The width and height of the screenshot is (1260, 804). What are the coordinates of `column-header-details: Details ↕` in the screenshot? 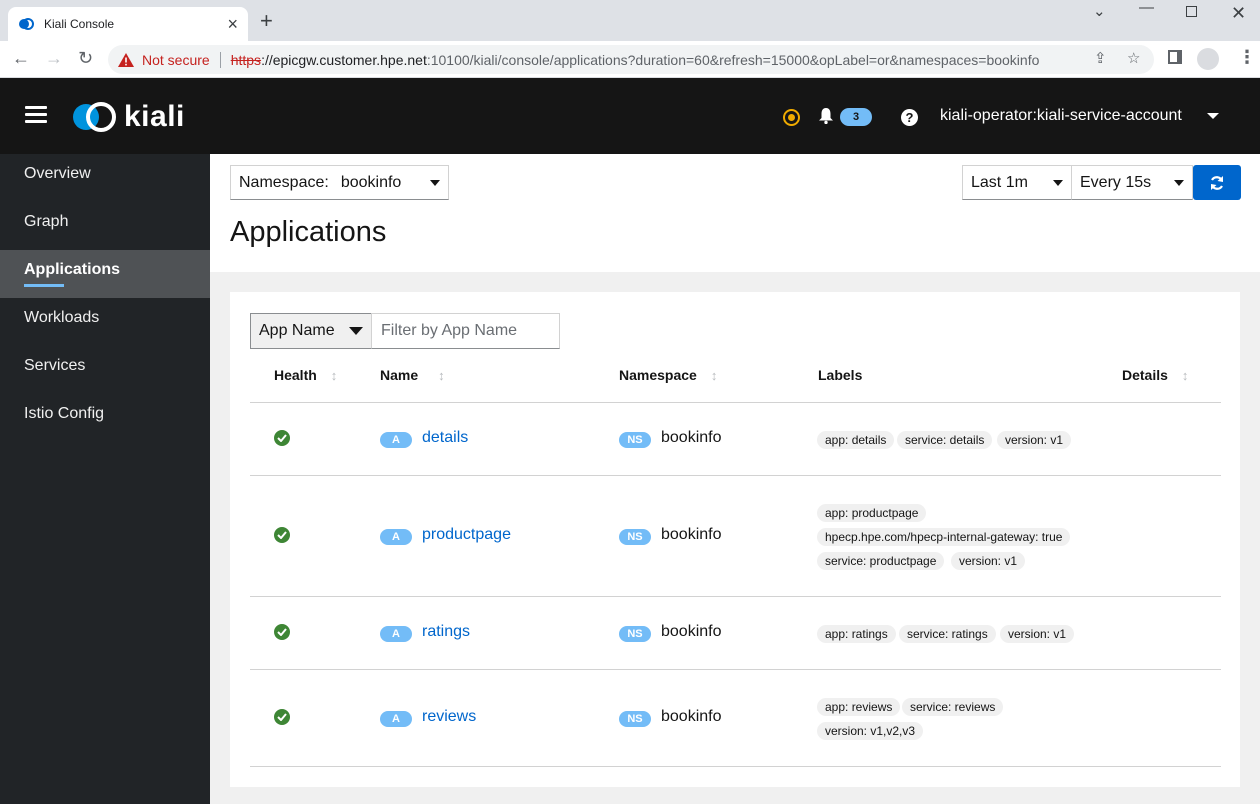 It's located at (1155, 375).